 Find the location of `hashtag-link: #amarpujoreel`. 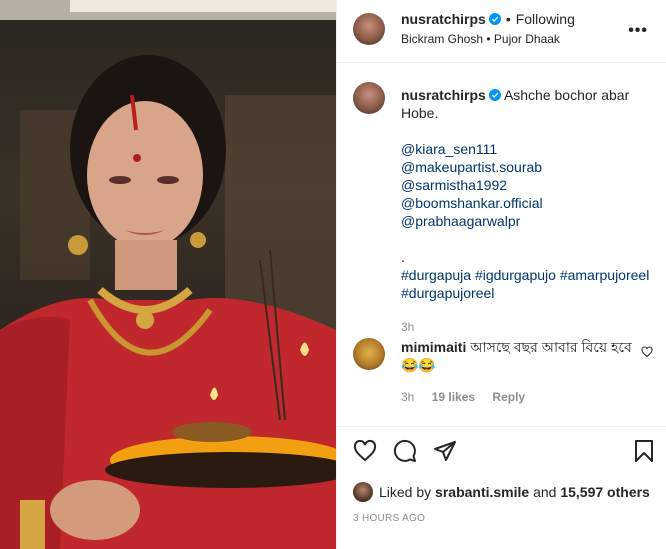

hashtag-link: #amarpujoreel is located at coordinates (605, 275).